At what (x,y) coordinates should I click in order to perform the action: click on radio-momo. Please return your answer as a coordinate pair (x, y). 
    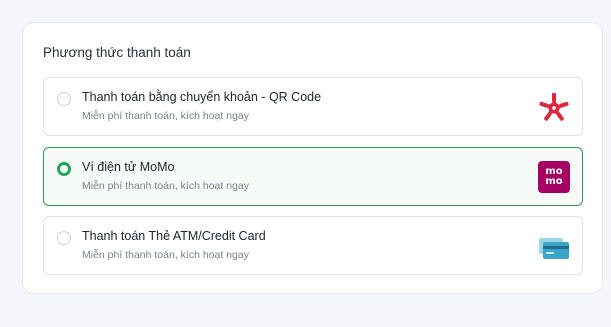
    Looking at the image, I should click on (64, 169).